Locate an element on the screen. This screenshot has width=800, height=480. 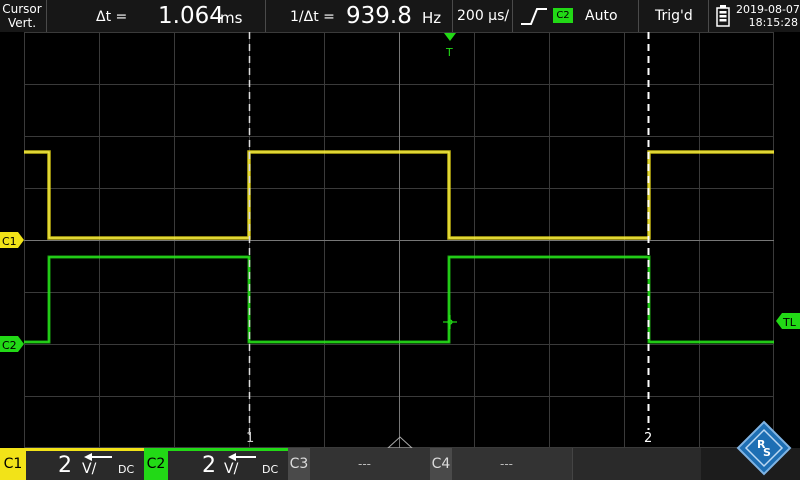
battery-icon is located at coordinates (723, 16).